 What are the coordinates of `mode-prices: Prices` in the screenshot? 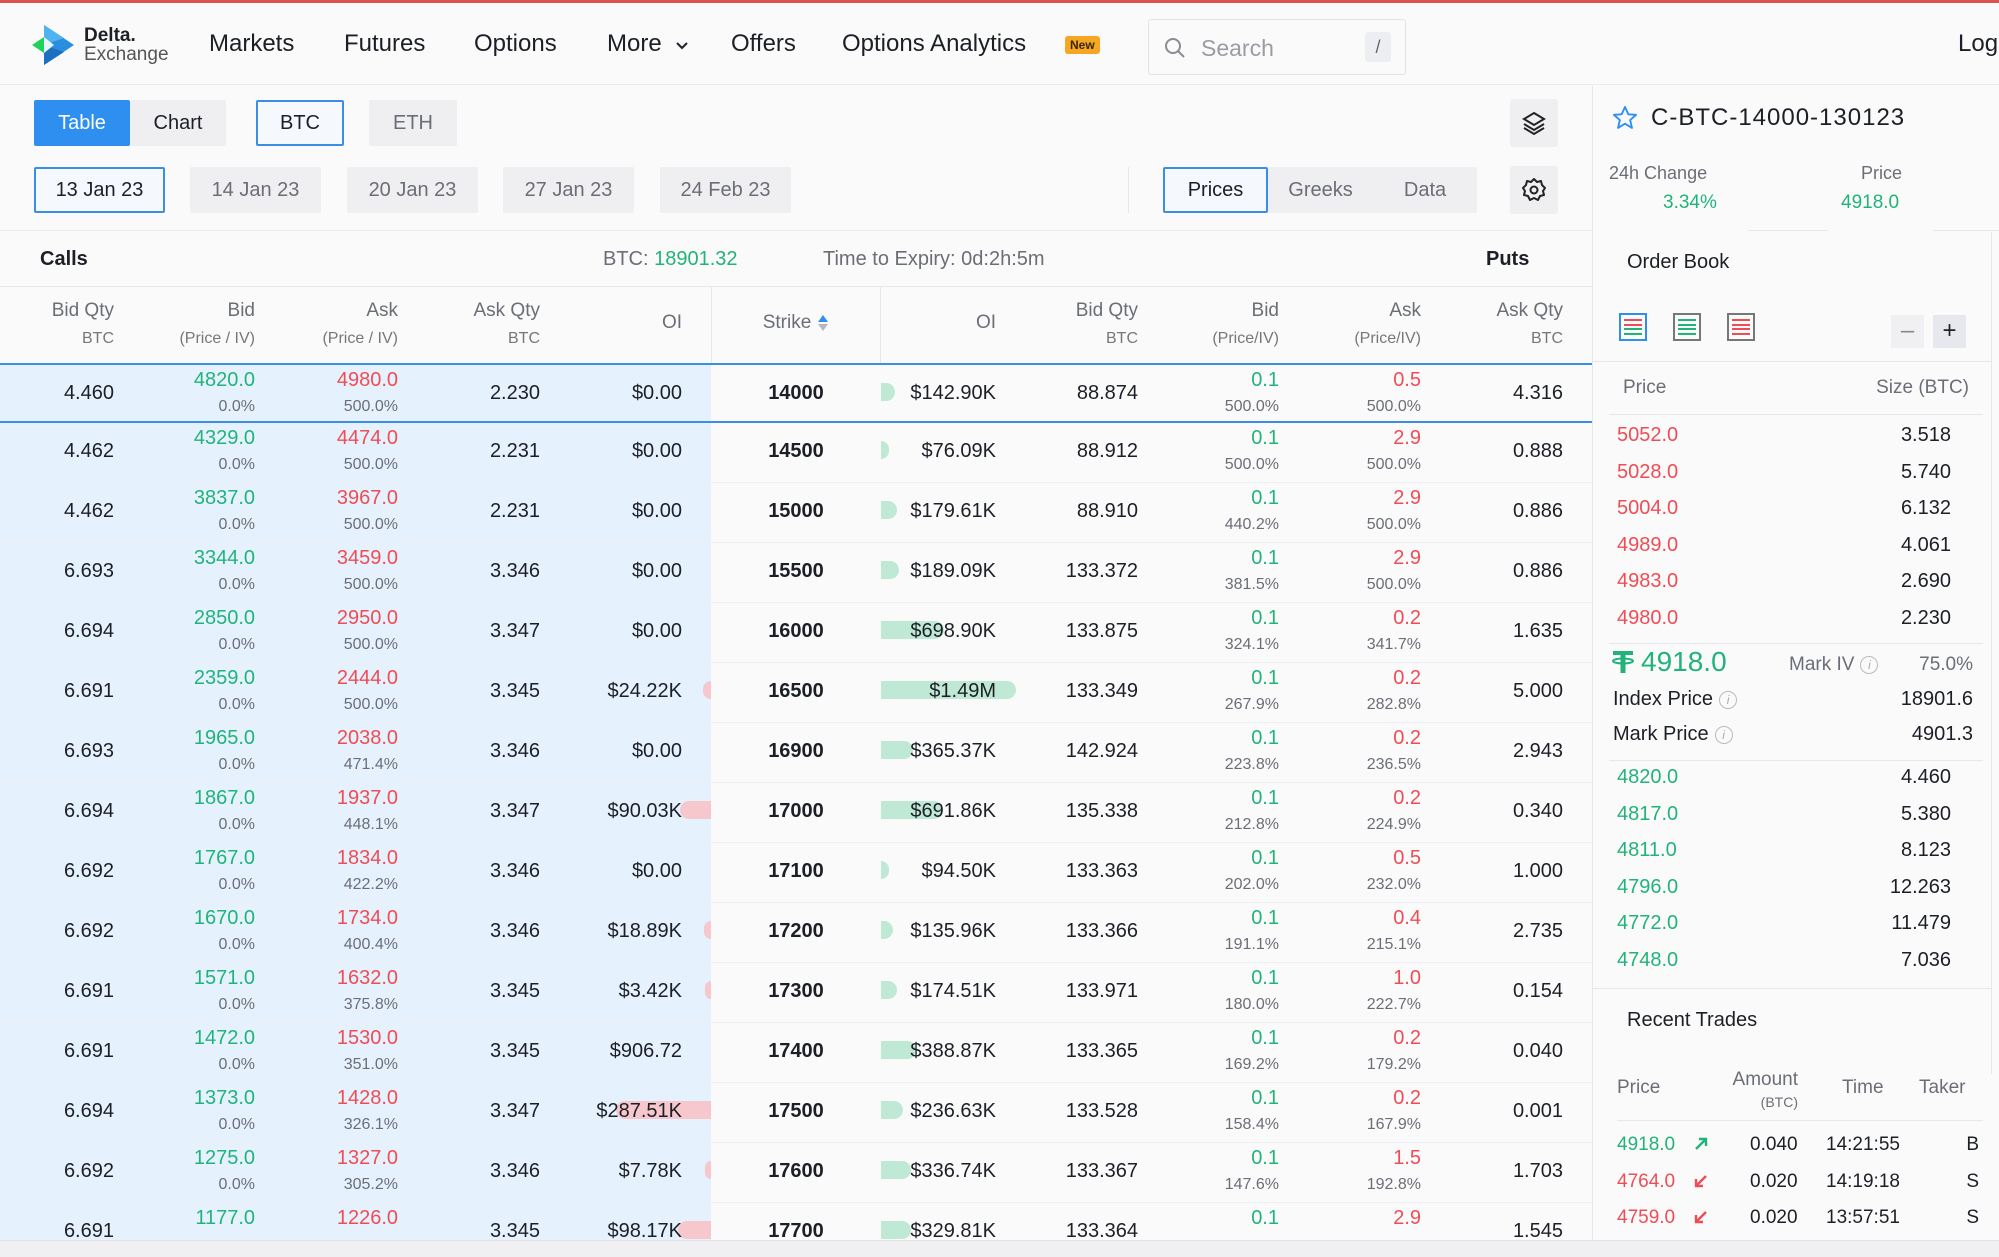 It's located at (1215, 190).